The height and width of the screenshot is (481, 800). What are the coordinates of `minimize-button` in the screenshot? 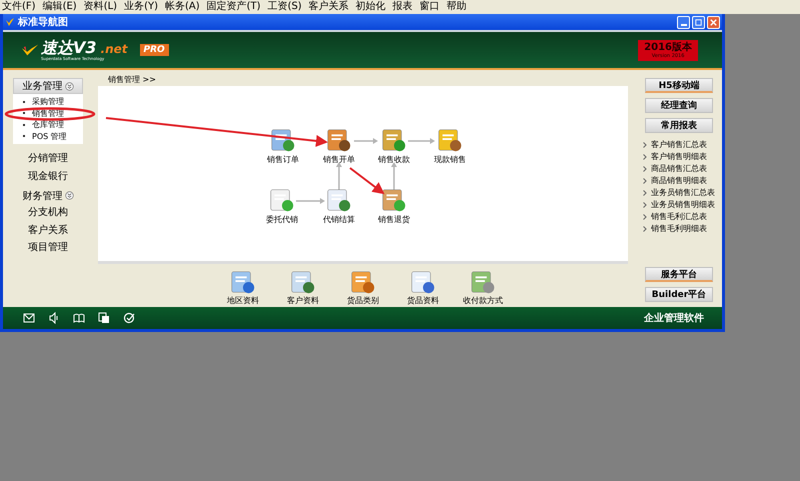 It's located at (683, 22).